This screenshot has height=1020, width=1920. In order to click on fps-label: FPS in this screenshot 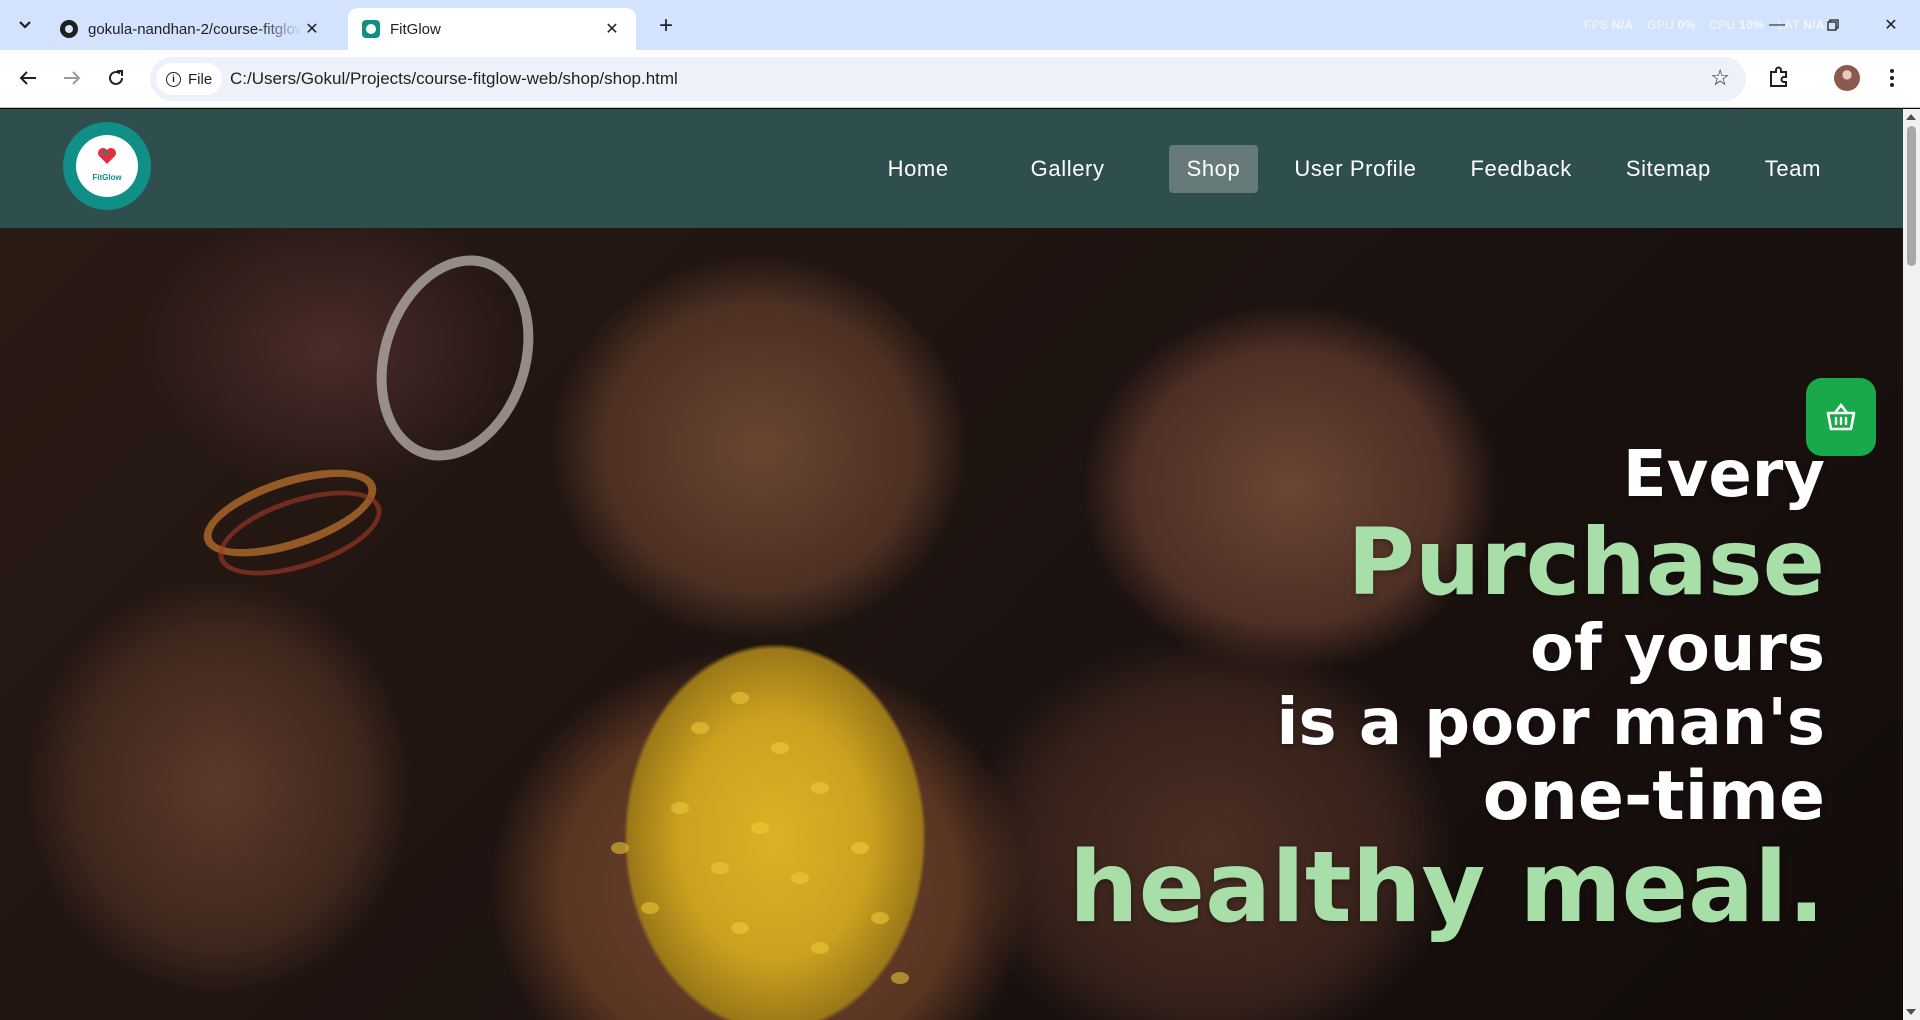, I will do `click(1596, 25)`.